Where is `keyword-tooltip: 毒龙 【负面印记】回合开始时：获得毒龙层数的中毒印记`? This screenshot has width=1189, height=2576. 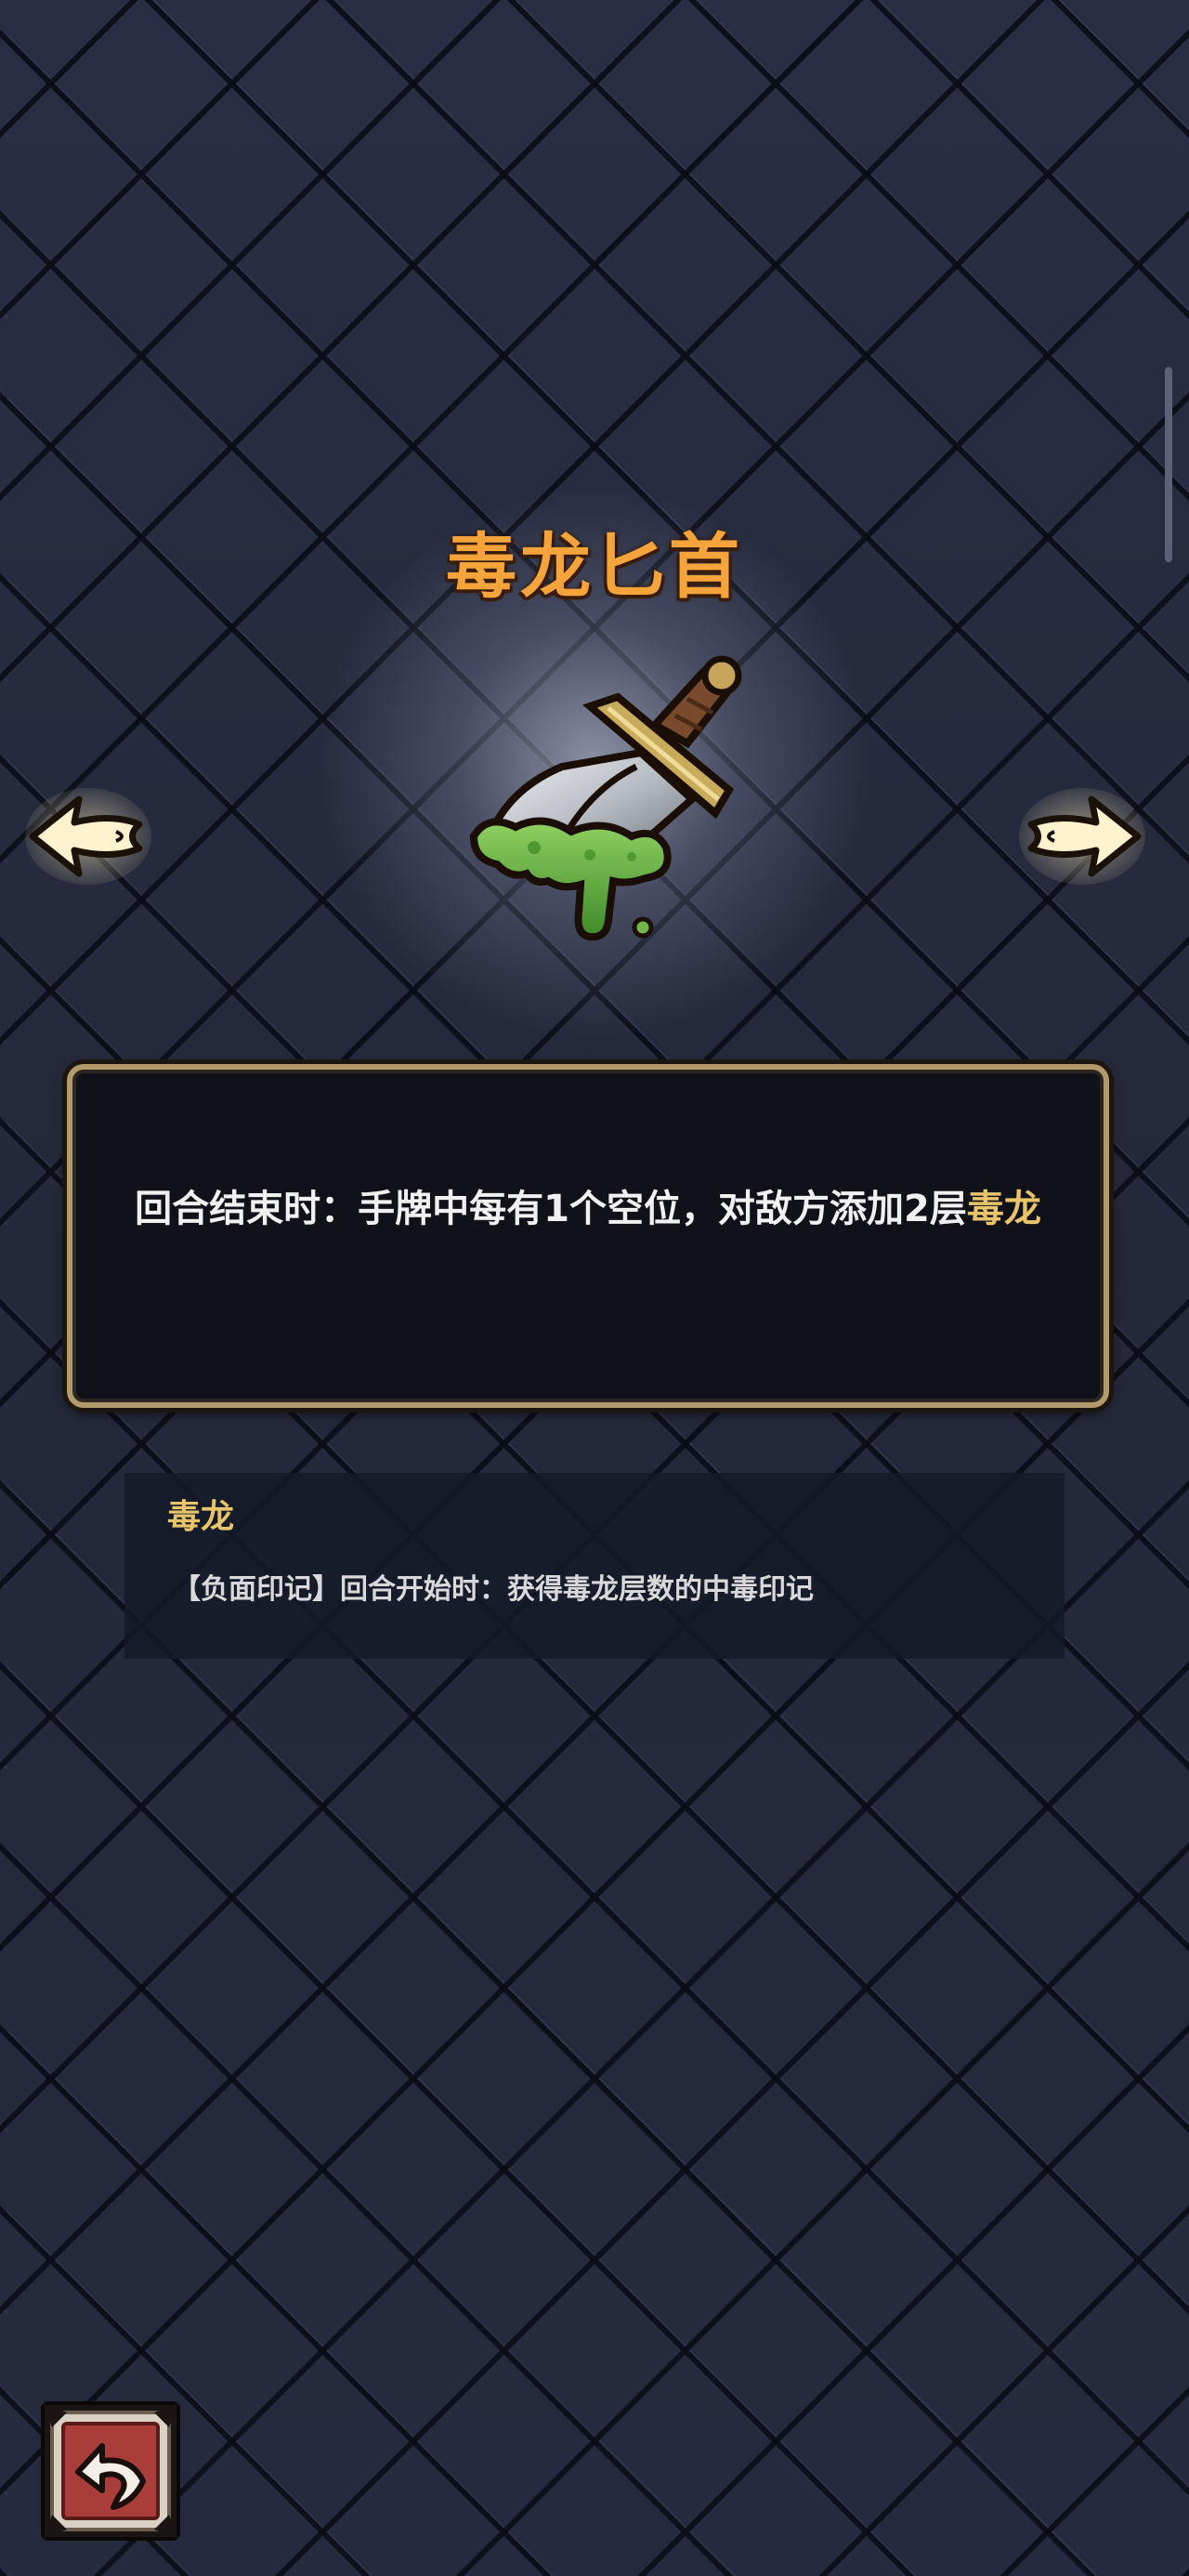 keyword-tooltip: 毒龙 【负面印记】回合开始时：获得毒龙层数的中毒印记 is located at coordinates (594, 1566).